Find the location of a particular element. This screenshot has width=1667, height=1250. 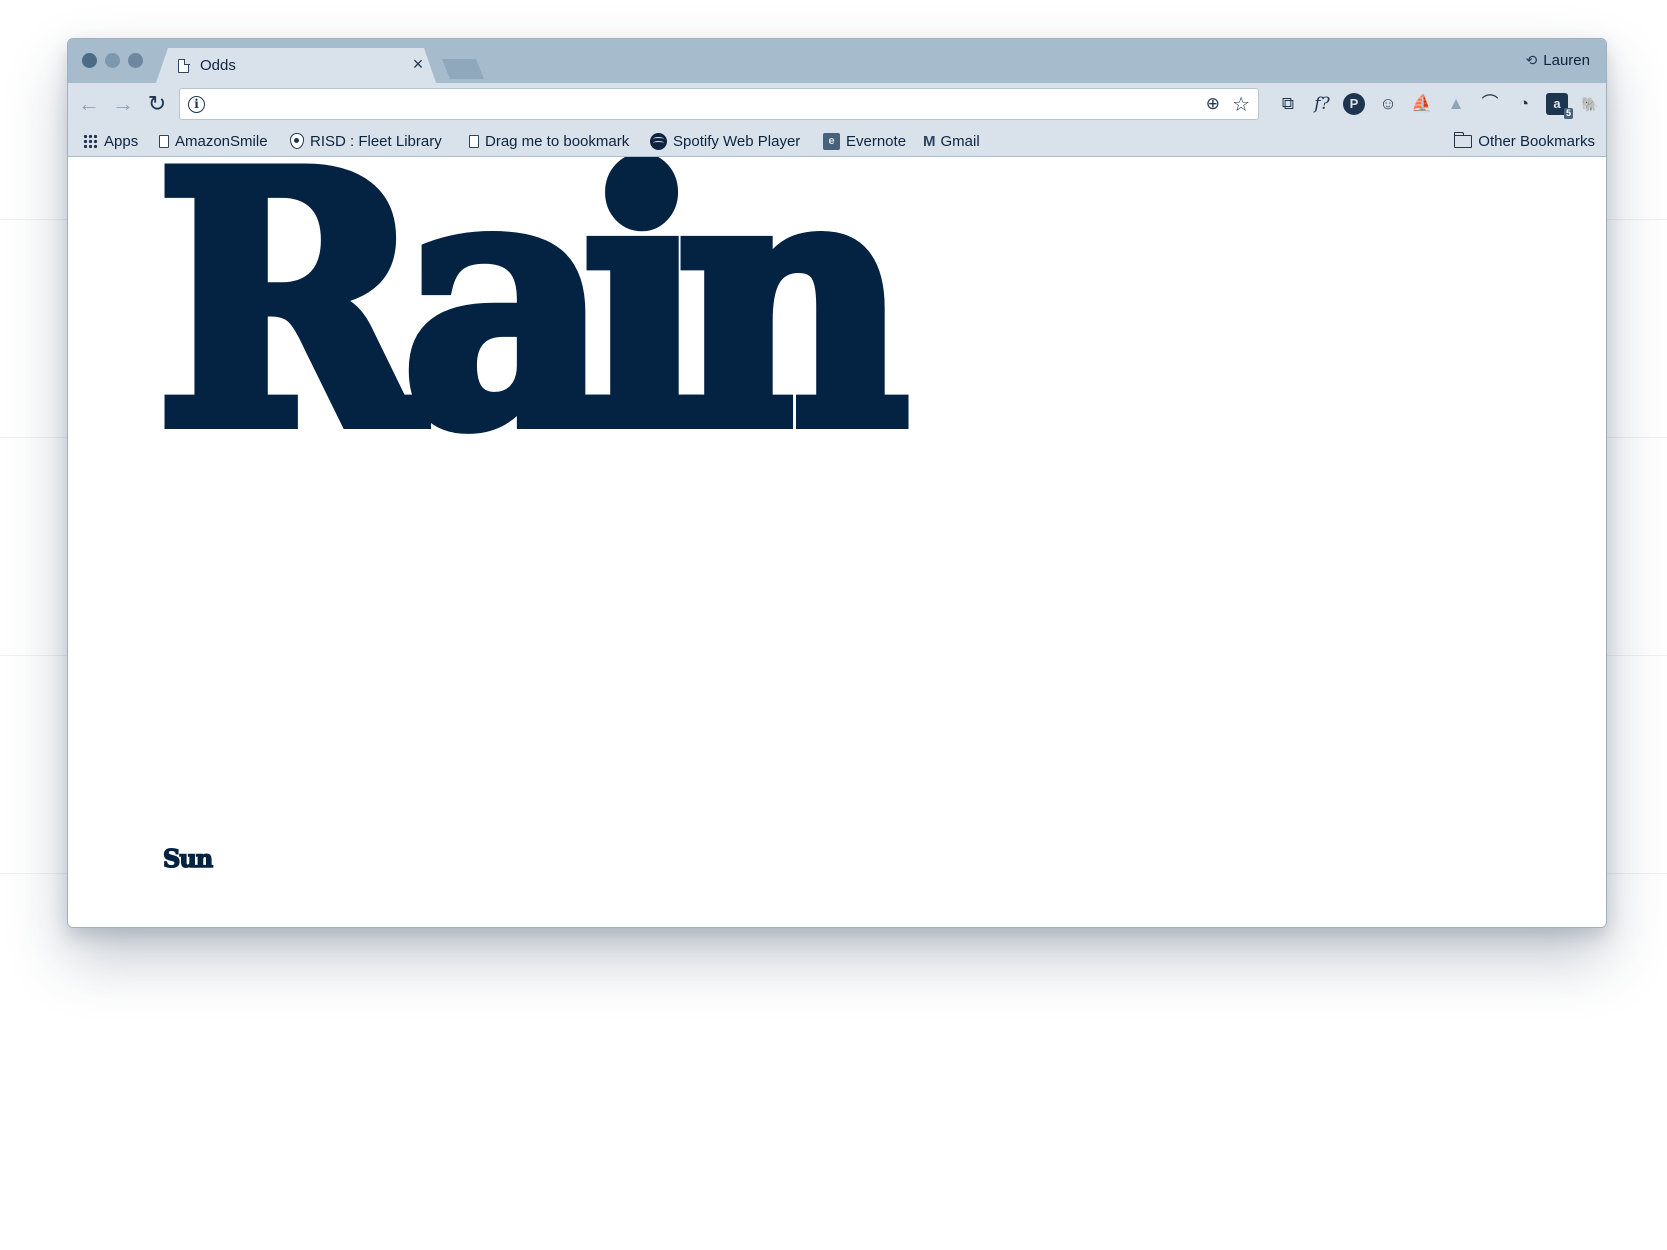

pinterest-icon: P is located at coordinates (1354, 104).